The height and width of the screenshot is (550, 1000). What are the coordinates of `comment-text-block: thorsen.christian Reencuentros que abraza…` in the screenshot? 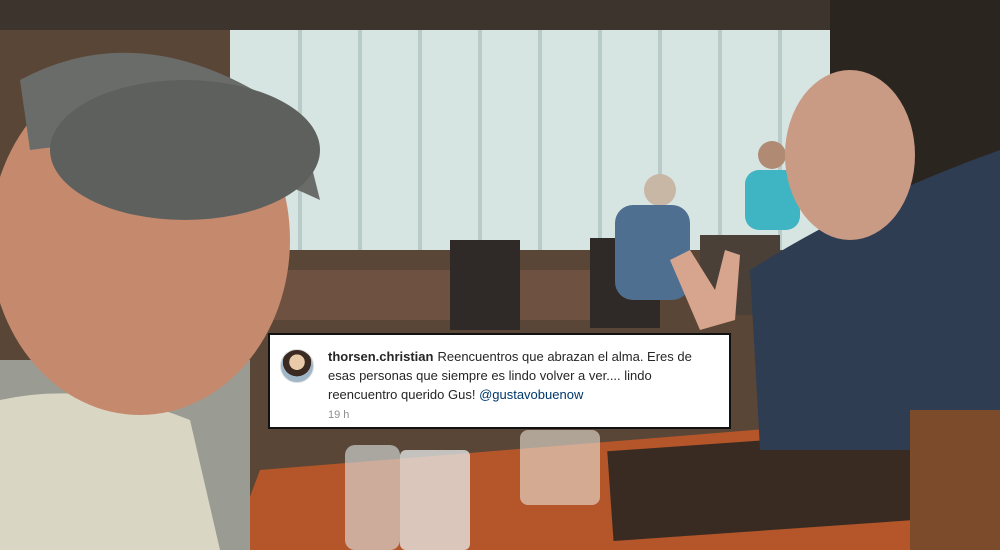 It's located at (523, 375).